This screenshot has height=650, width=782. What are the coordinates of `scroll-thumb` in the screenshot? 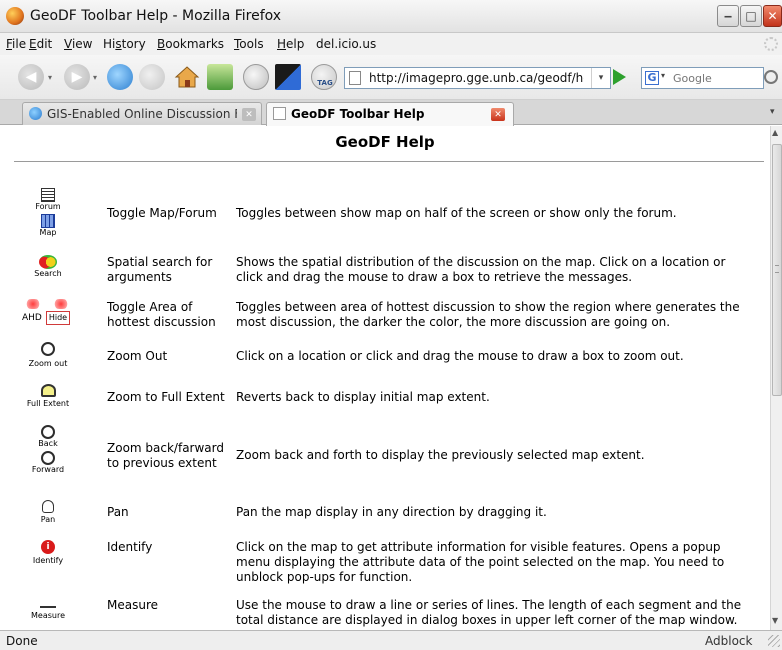 It's located at (777, 270).